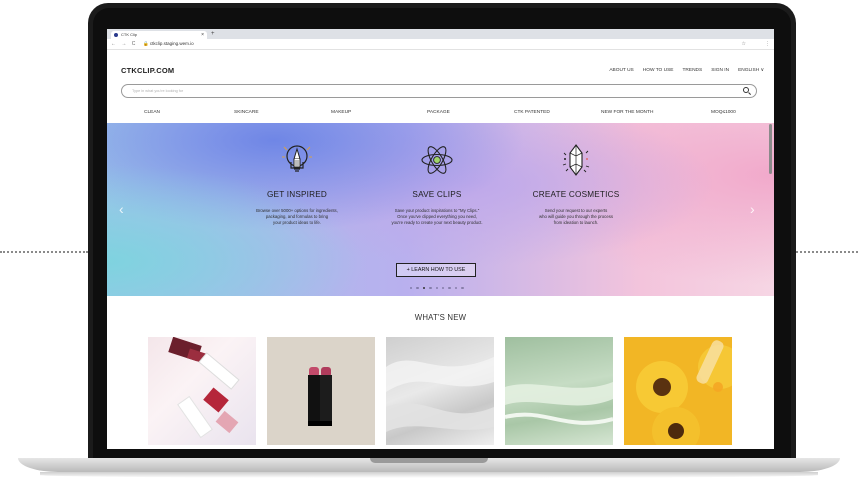  I want to click on site-logo: CTKCLIP.COM, so click(147, 70).